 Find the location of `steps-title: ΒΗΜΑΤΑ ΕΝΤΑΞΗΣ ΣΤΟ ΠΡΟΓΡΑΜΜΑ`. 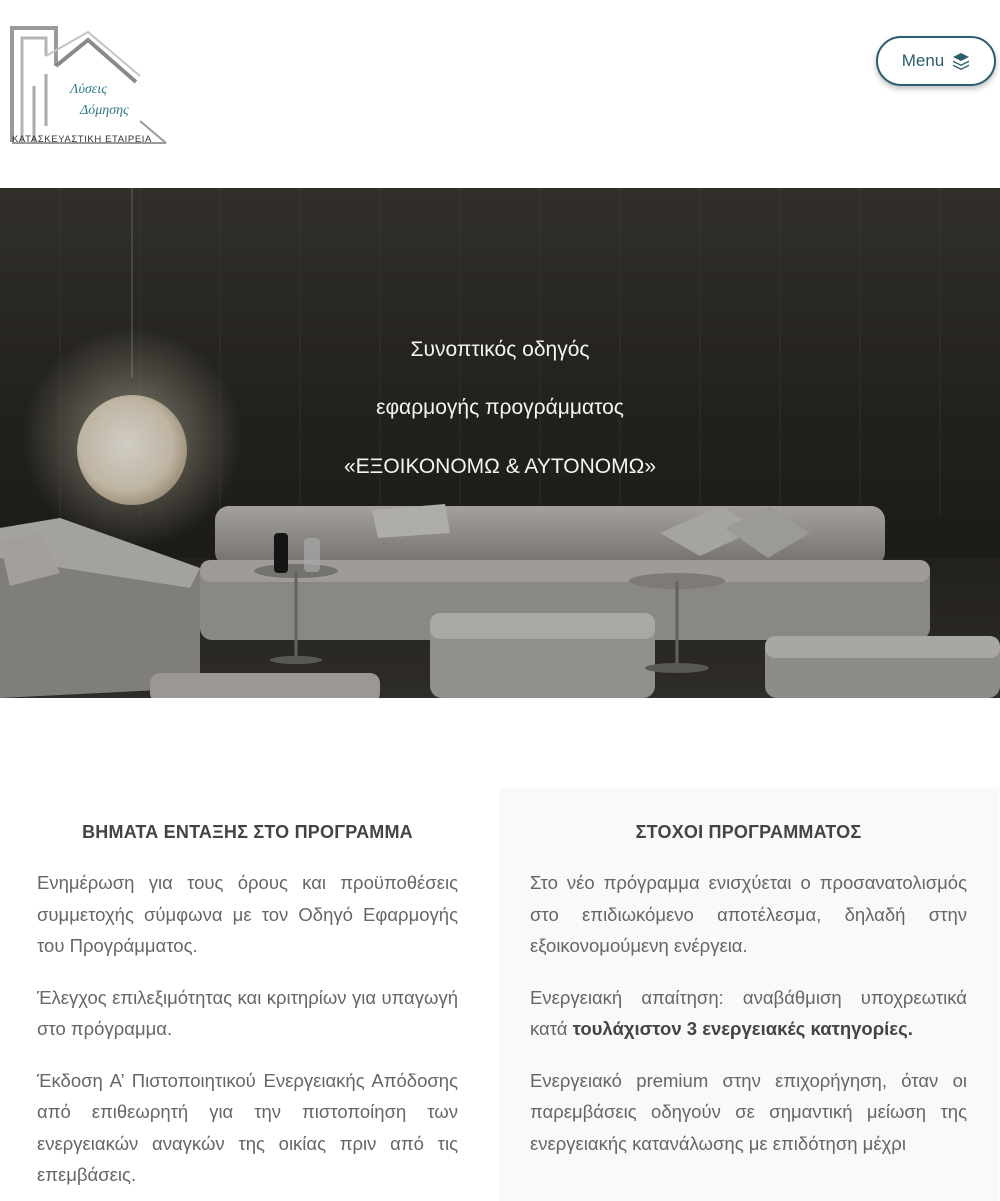

steps-title: ΒΗΜΑΤΑ ΕΝΤΑΞΗΣ ΣΤΟ ΠΡΟΓΡΑΜΜΑ is located at coordinates (247, 832).